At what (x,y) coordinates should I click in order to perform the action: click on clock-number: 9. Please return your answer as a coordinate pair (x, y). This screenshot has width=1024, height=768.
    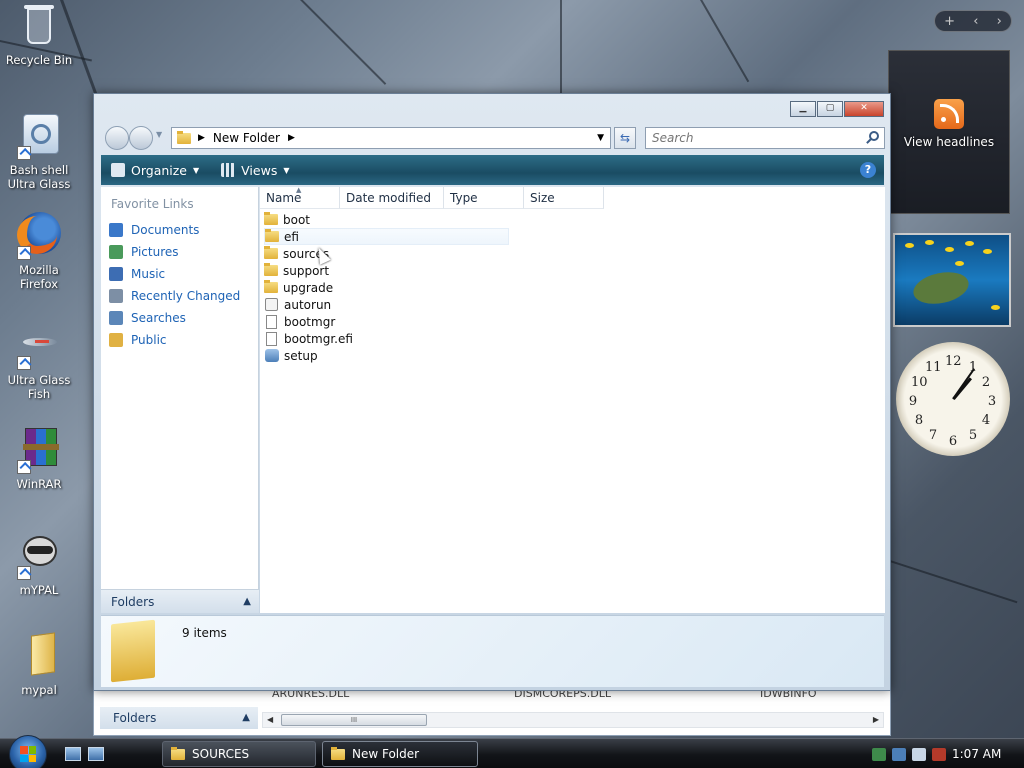
    Looking at the image, I should click on (913, 401).